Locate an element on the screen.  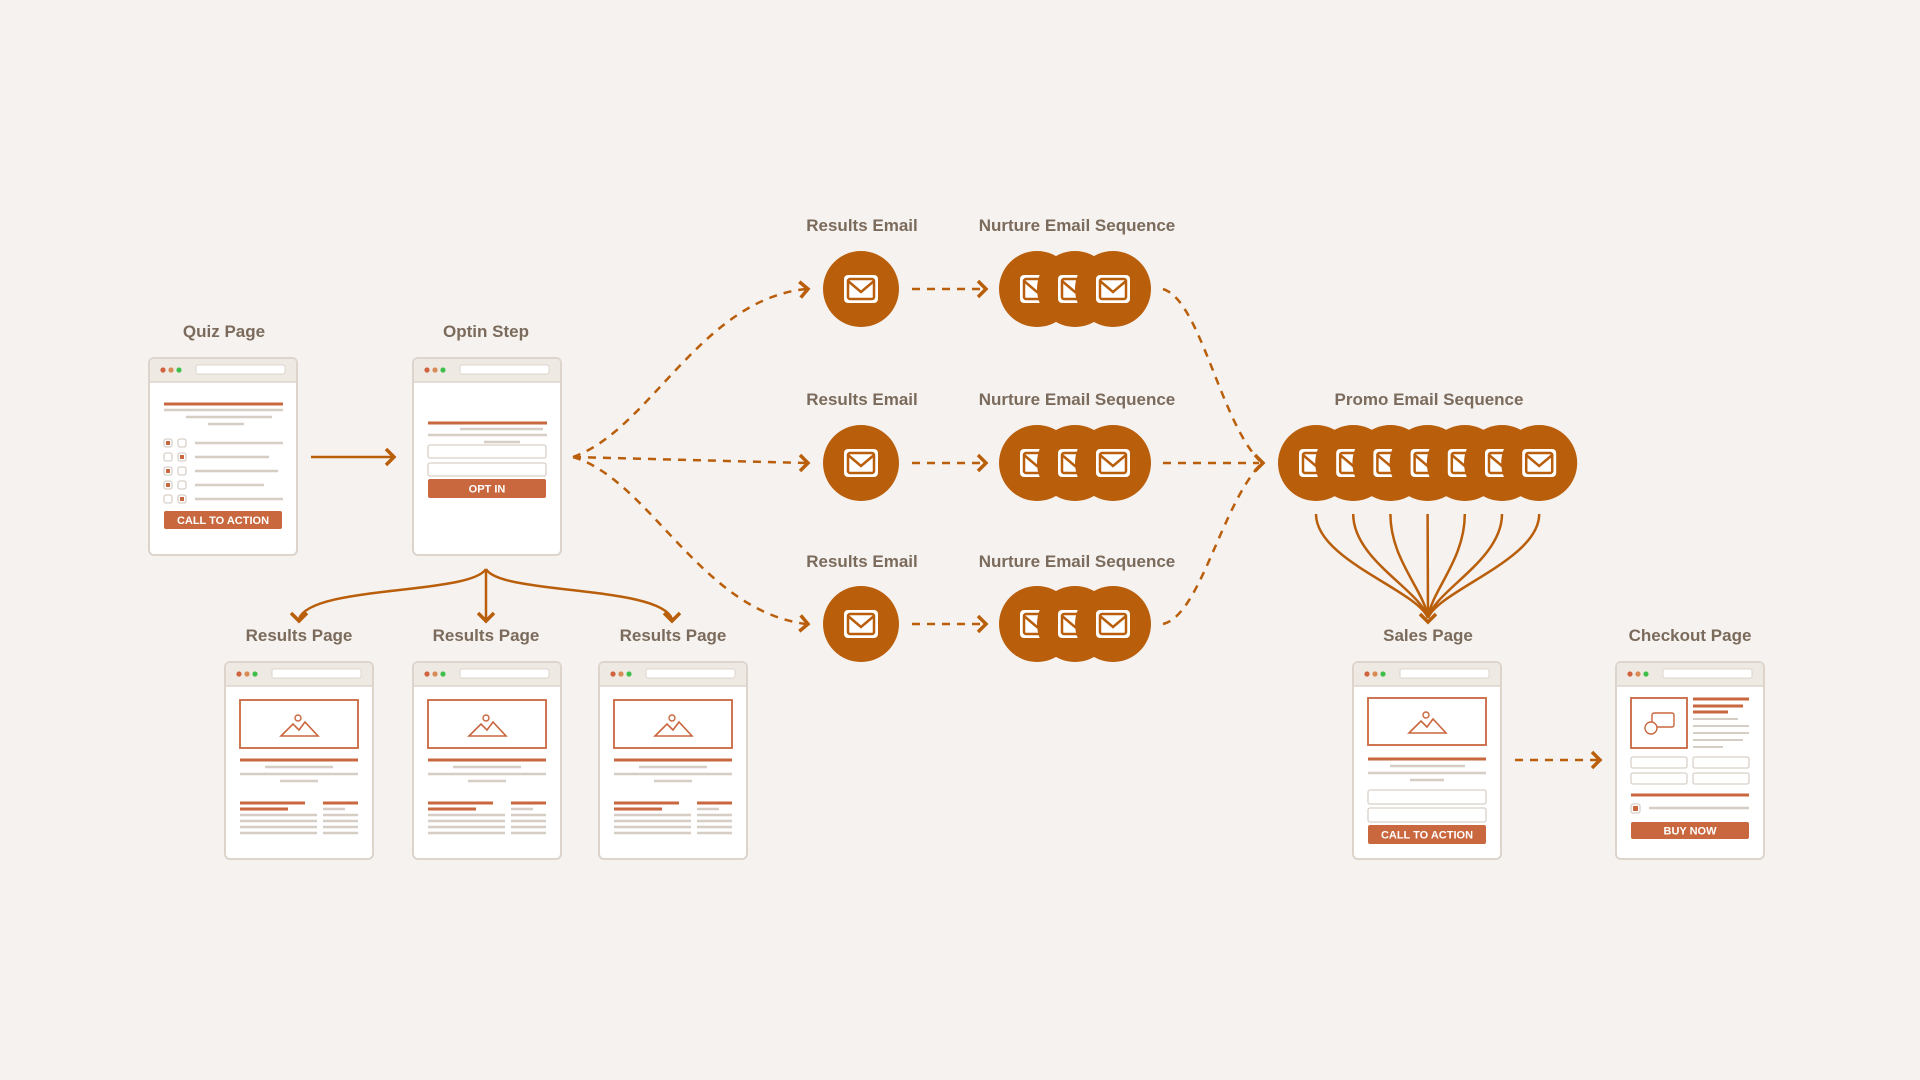
results-email-label-3: Results Email is located at coordinates (862, 561).